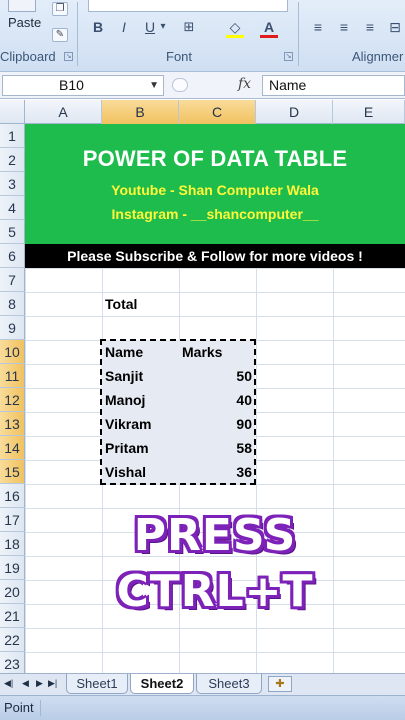 This screenshot has width=405, height=720. Describe the element at coordinates (12, 496) in the screenshot. I see `row-header: 16` at that location.